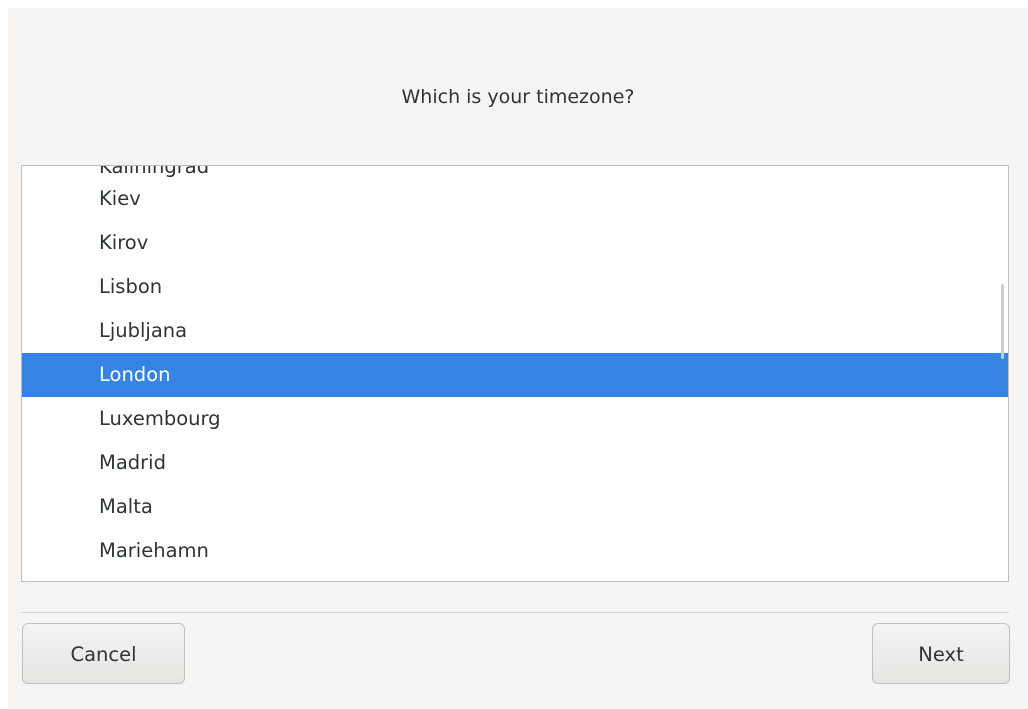  What do you see at coordinates (143, 330) in the screenshot?
I see `list-item-label: Ljubljana` at bounding box center [143, 330].